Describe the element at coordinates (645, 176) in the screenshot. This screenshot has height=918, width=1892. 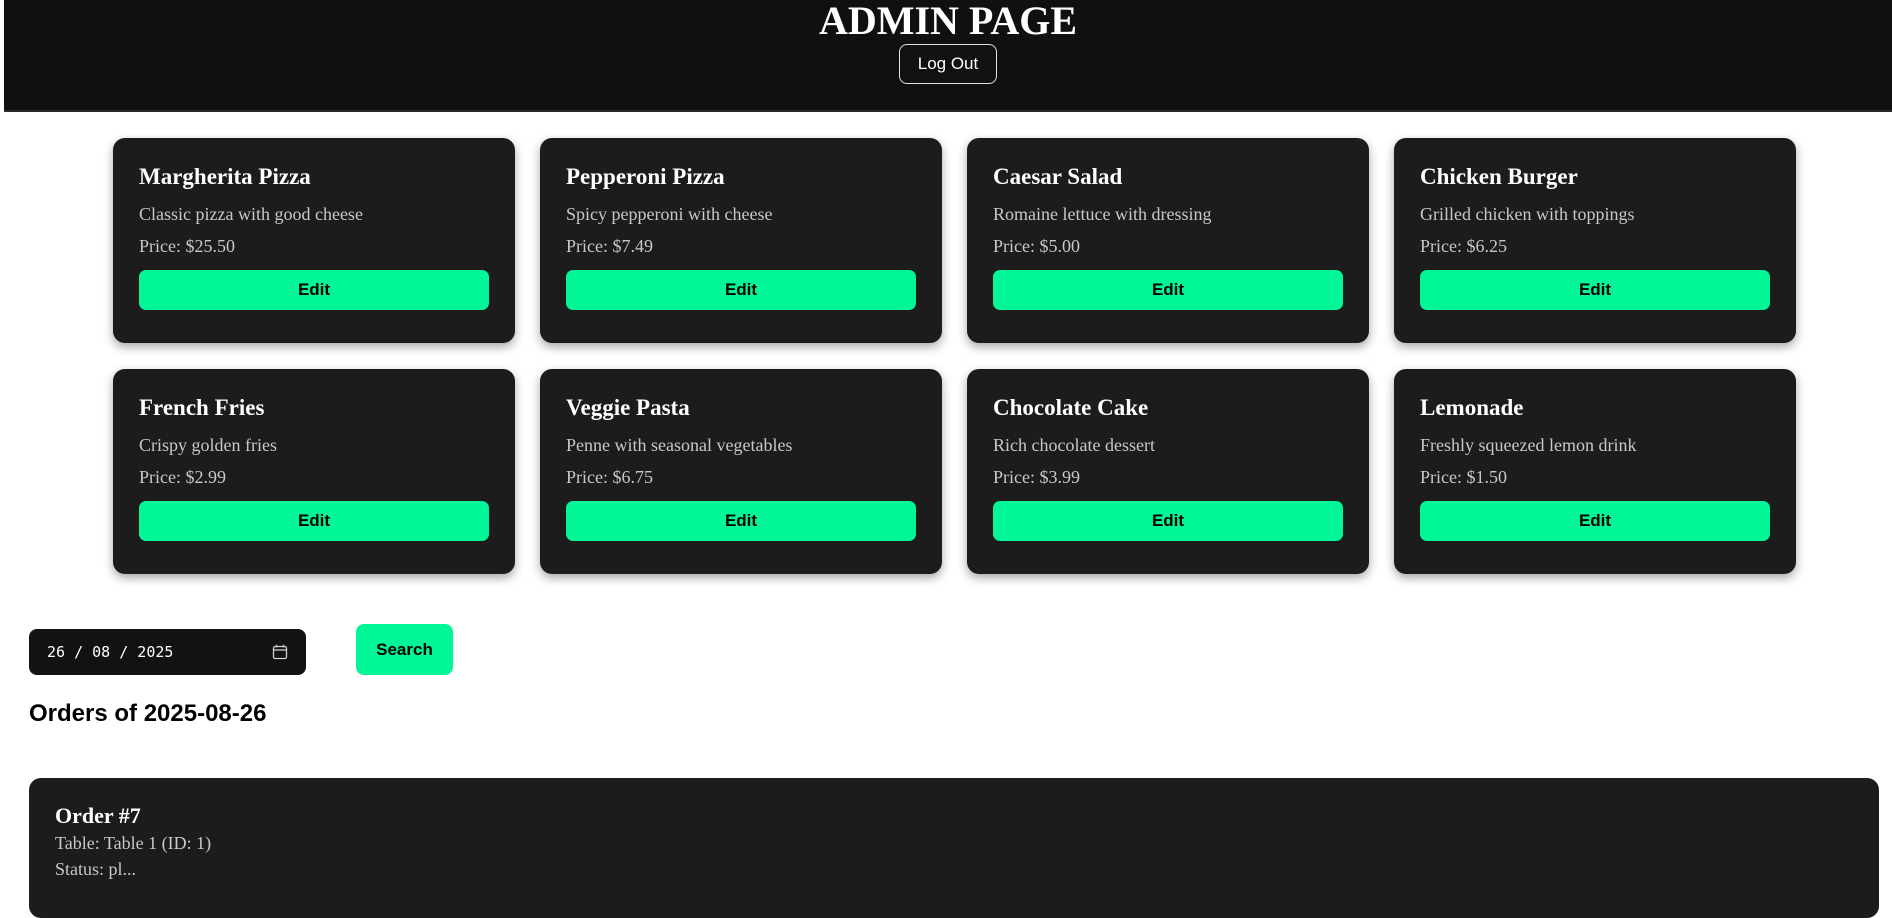
I see `menu-item-name: Pepperoni Pizza` at that location.